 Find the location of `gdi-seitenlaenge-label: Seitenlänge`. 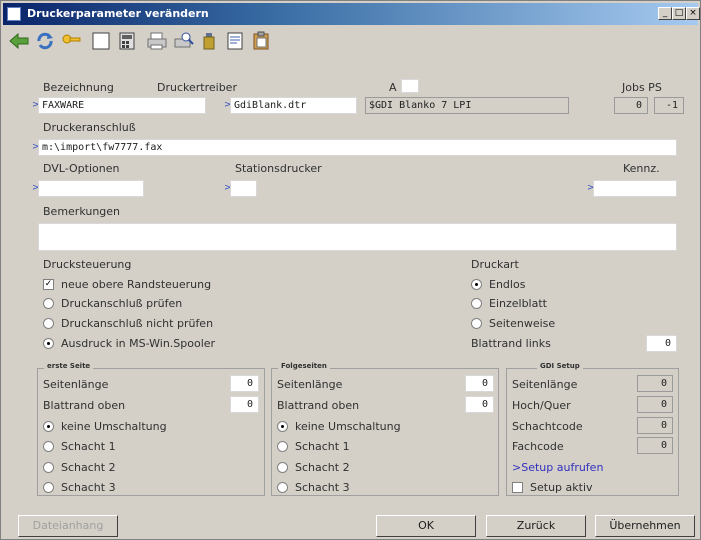

gdi-seitenlaenge-label: Seitenlänge is located at coordinates (545, 384).